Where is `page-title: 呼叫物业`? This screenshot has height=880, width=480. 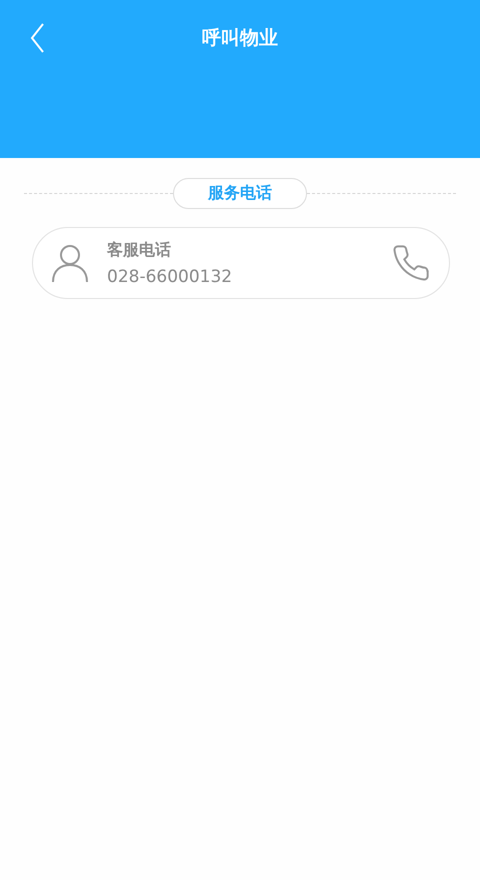 page-title: 呼叫物业 is located at coordinates (240, 38).